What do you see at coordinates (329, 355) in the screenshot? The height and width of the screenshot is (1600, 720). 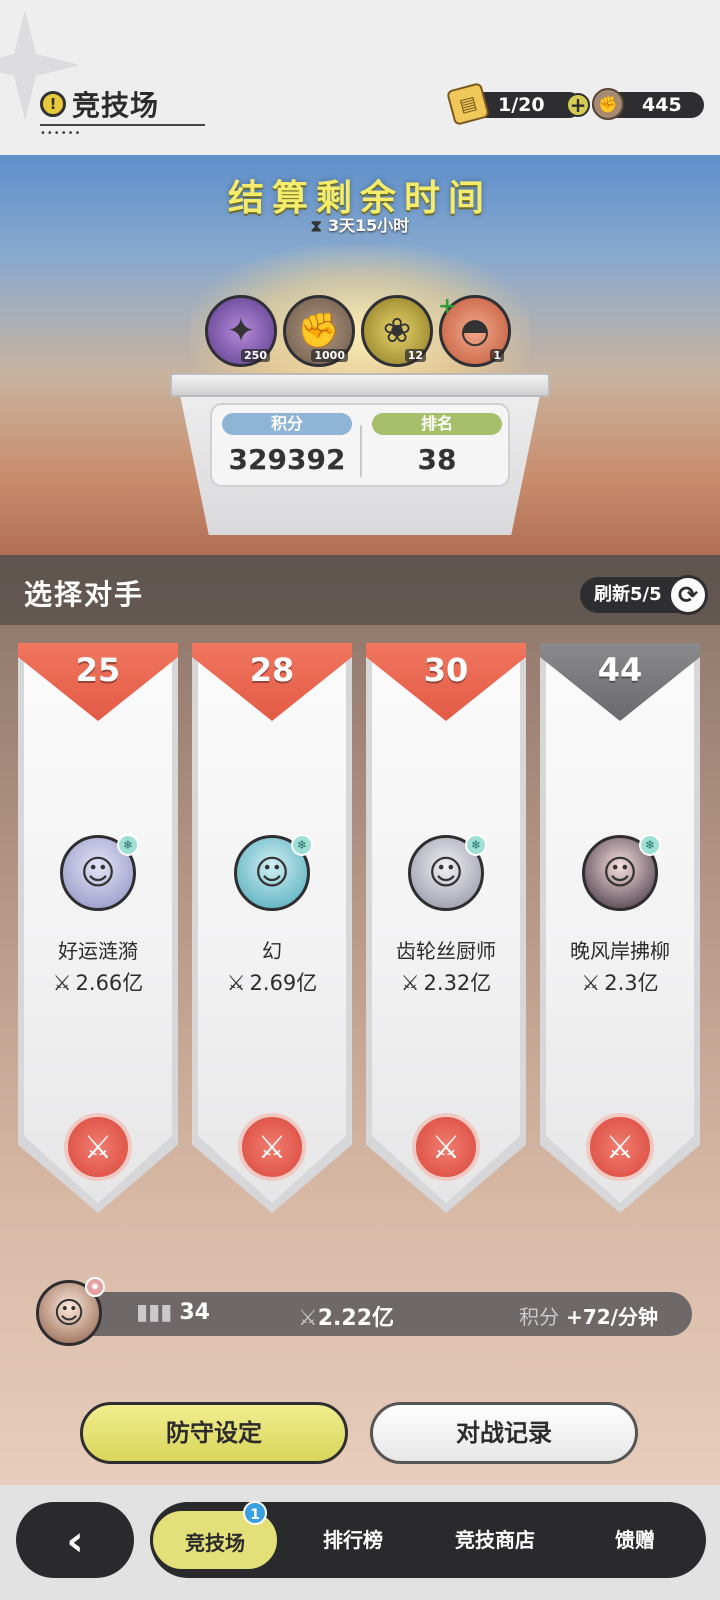 I see `reward-count: 1000` at bounding box center [329, 355].